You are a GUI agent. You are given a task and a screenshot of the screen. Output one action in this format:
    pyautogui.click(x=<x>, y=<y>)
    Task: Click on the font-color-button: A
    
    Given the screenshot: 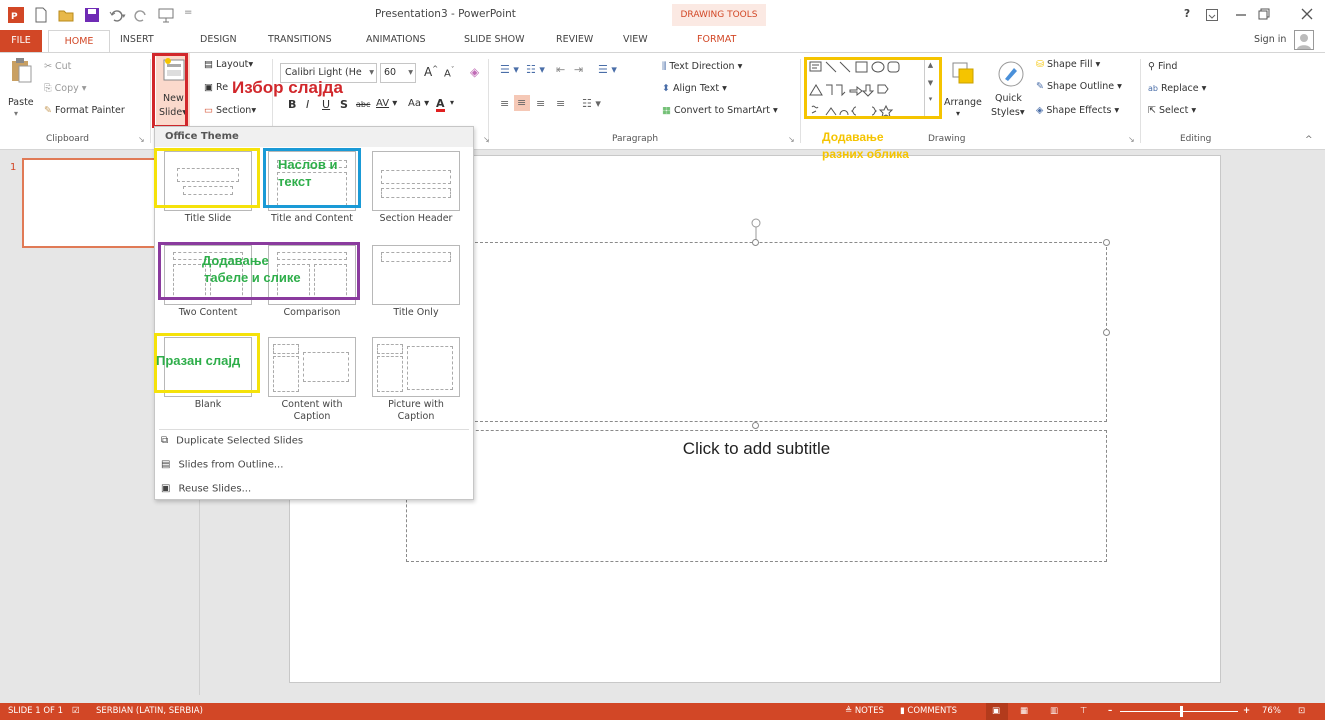 What is the action you would take?
    pyautogui.click(x=440, y=105)
    